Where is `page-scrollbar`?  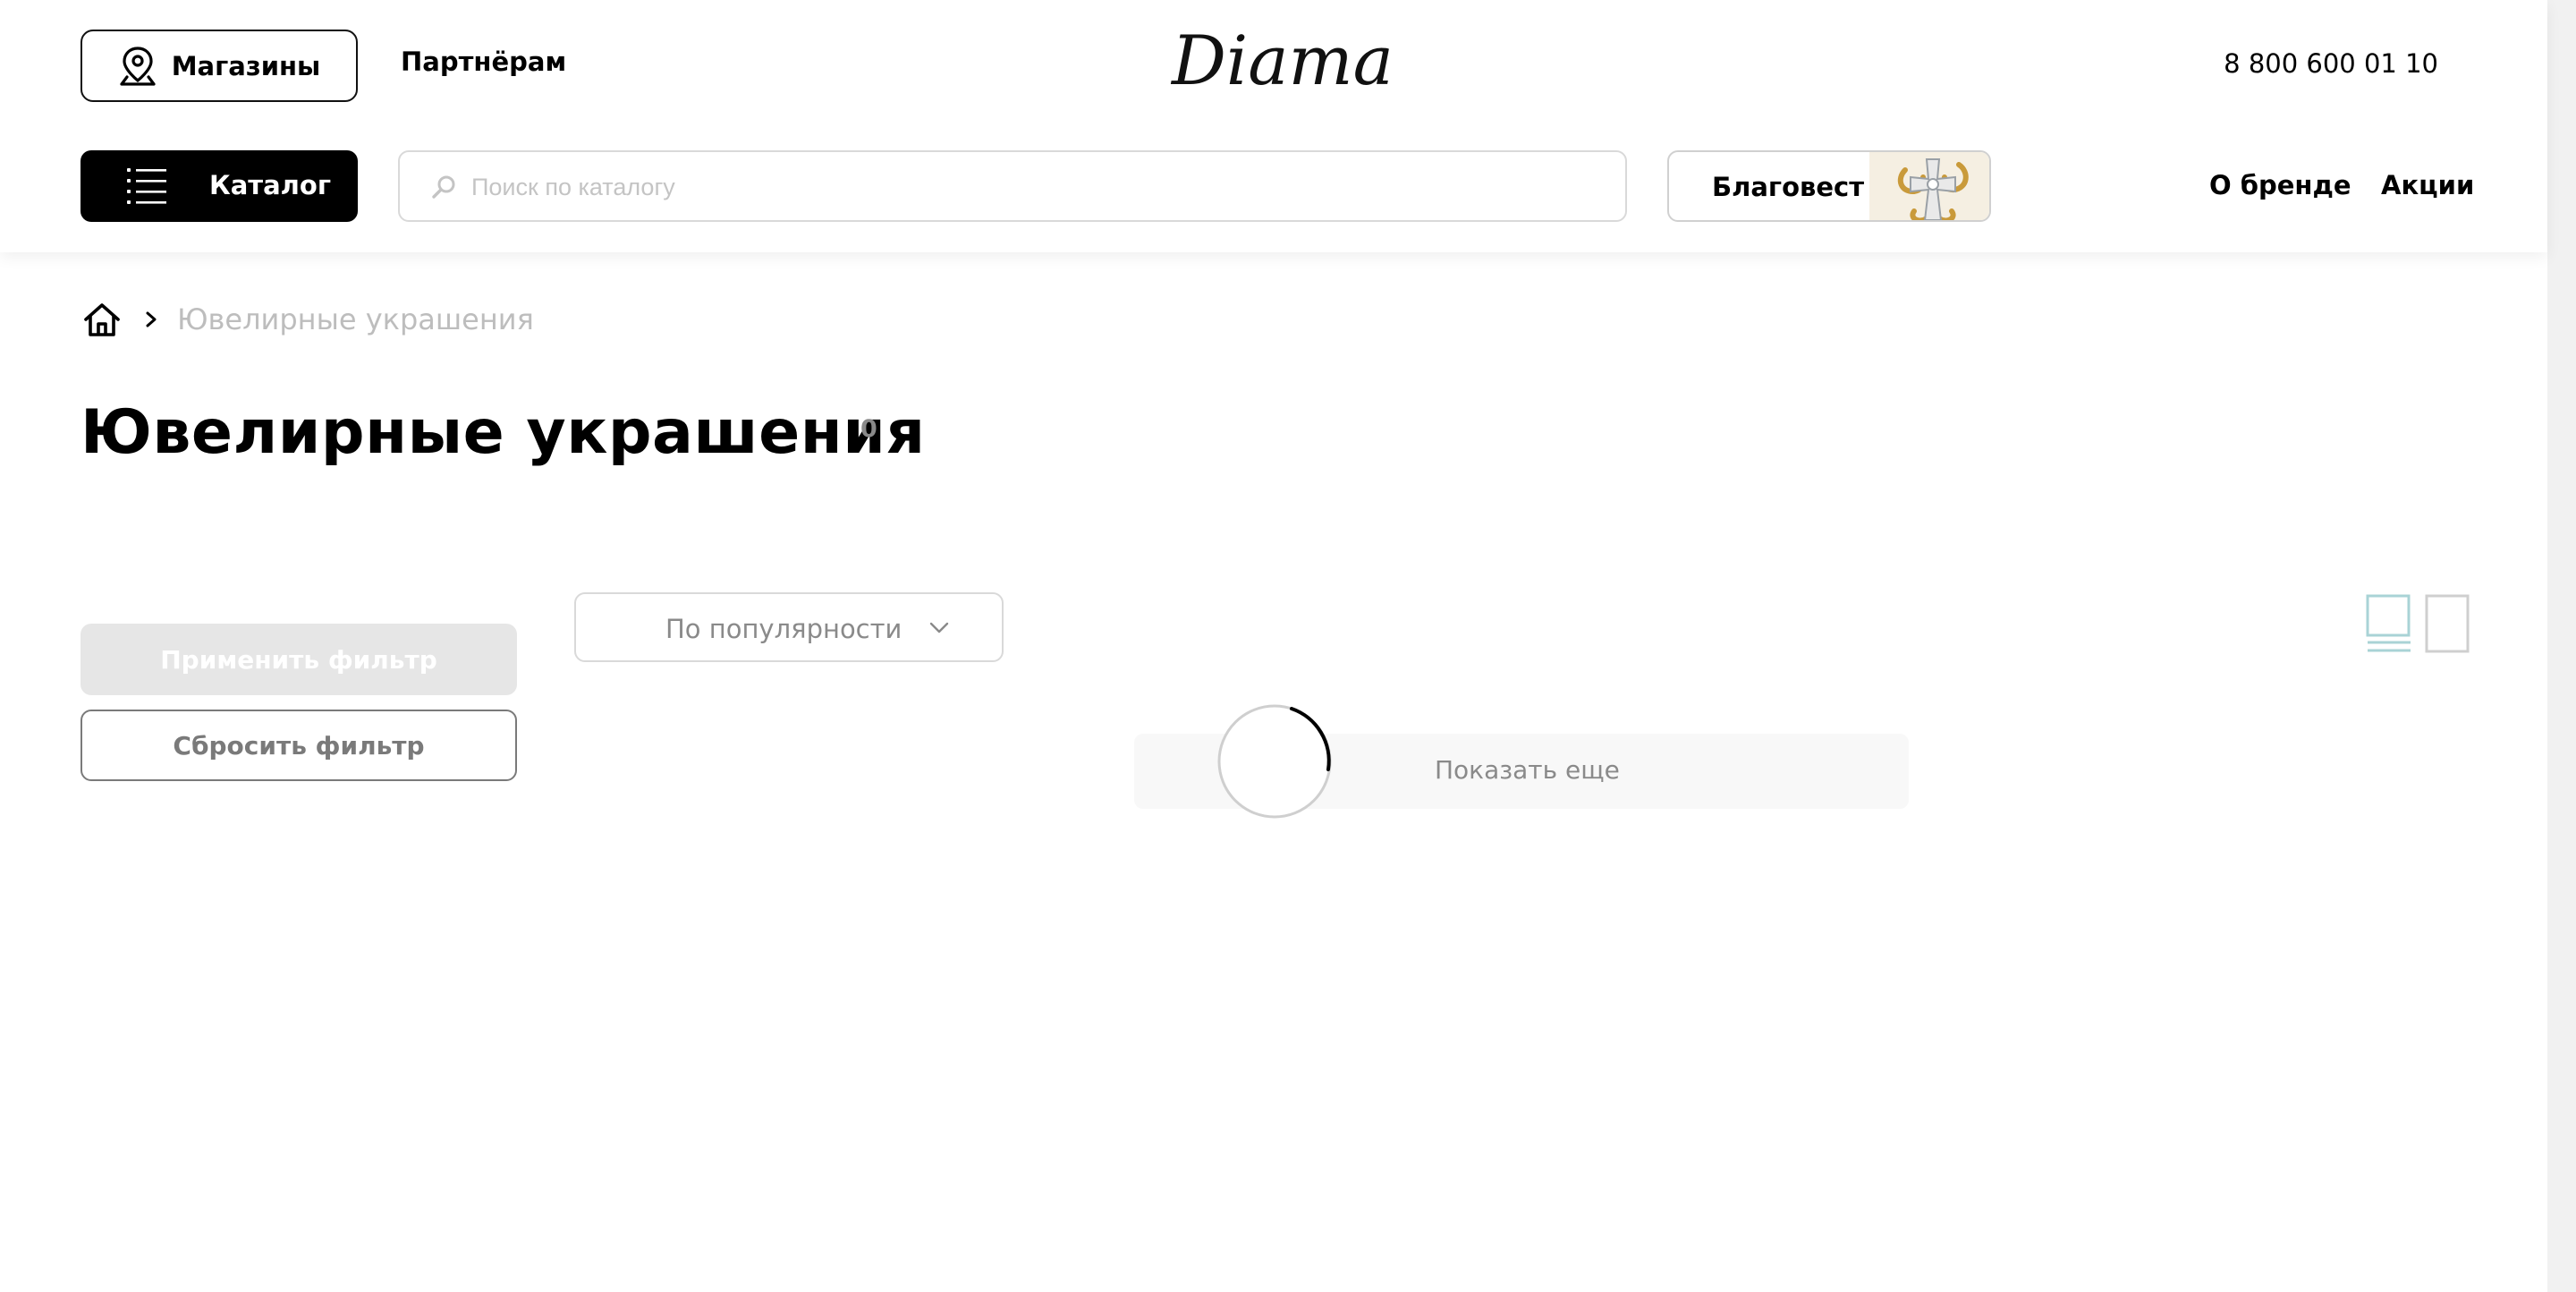
page-scrollbar is located at coordinates (2561, 646).